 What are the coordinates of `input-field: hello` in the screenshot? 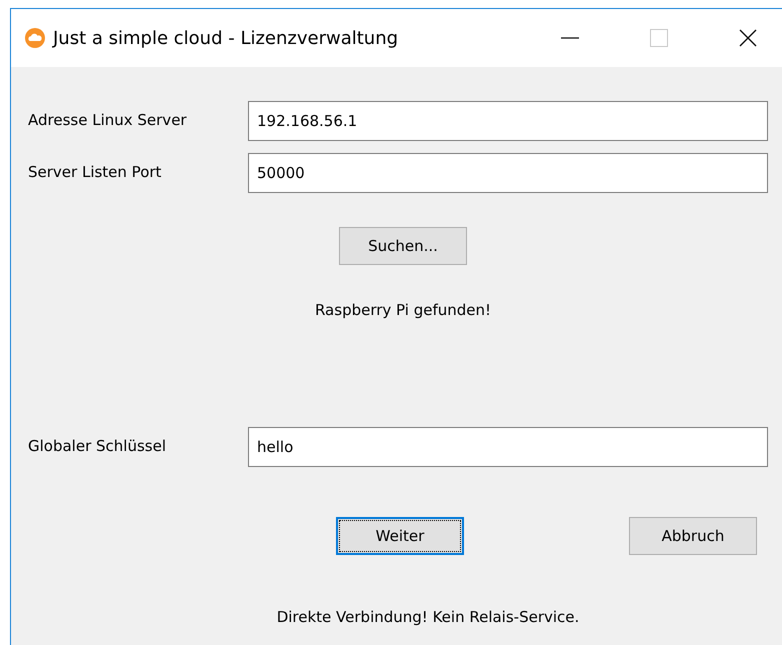 It's located at (508, 447).